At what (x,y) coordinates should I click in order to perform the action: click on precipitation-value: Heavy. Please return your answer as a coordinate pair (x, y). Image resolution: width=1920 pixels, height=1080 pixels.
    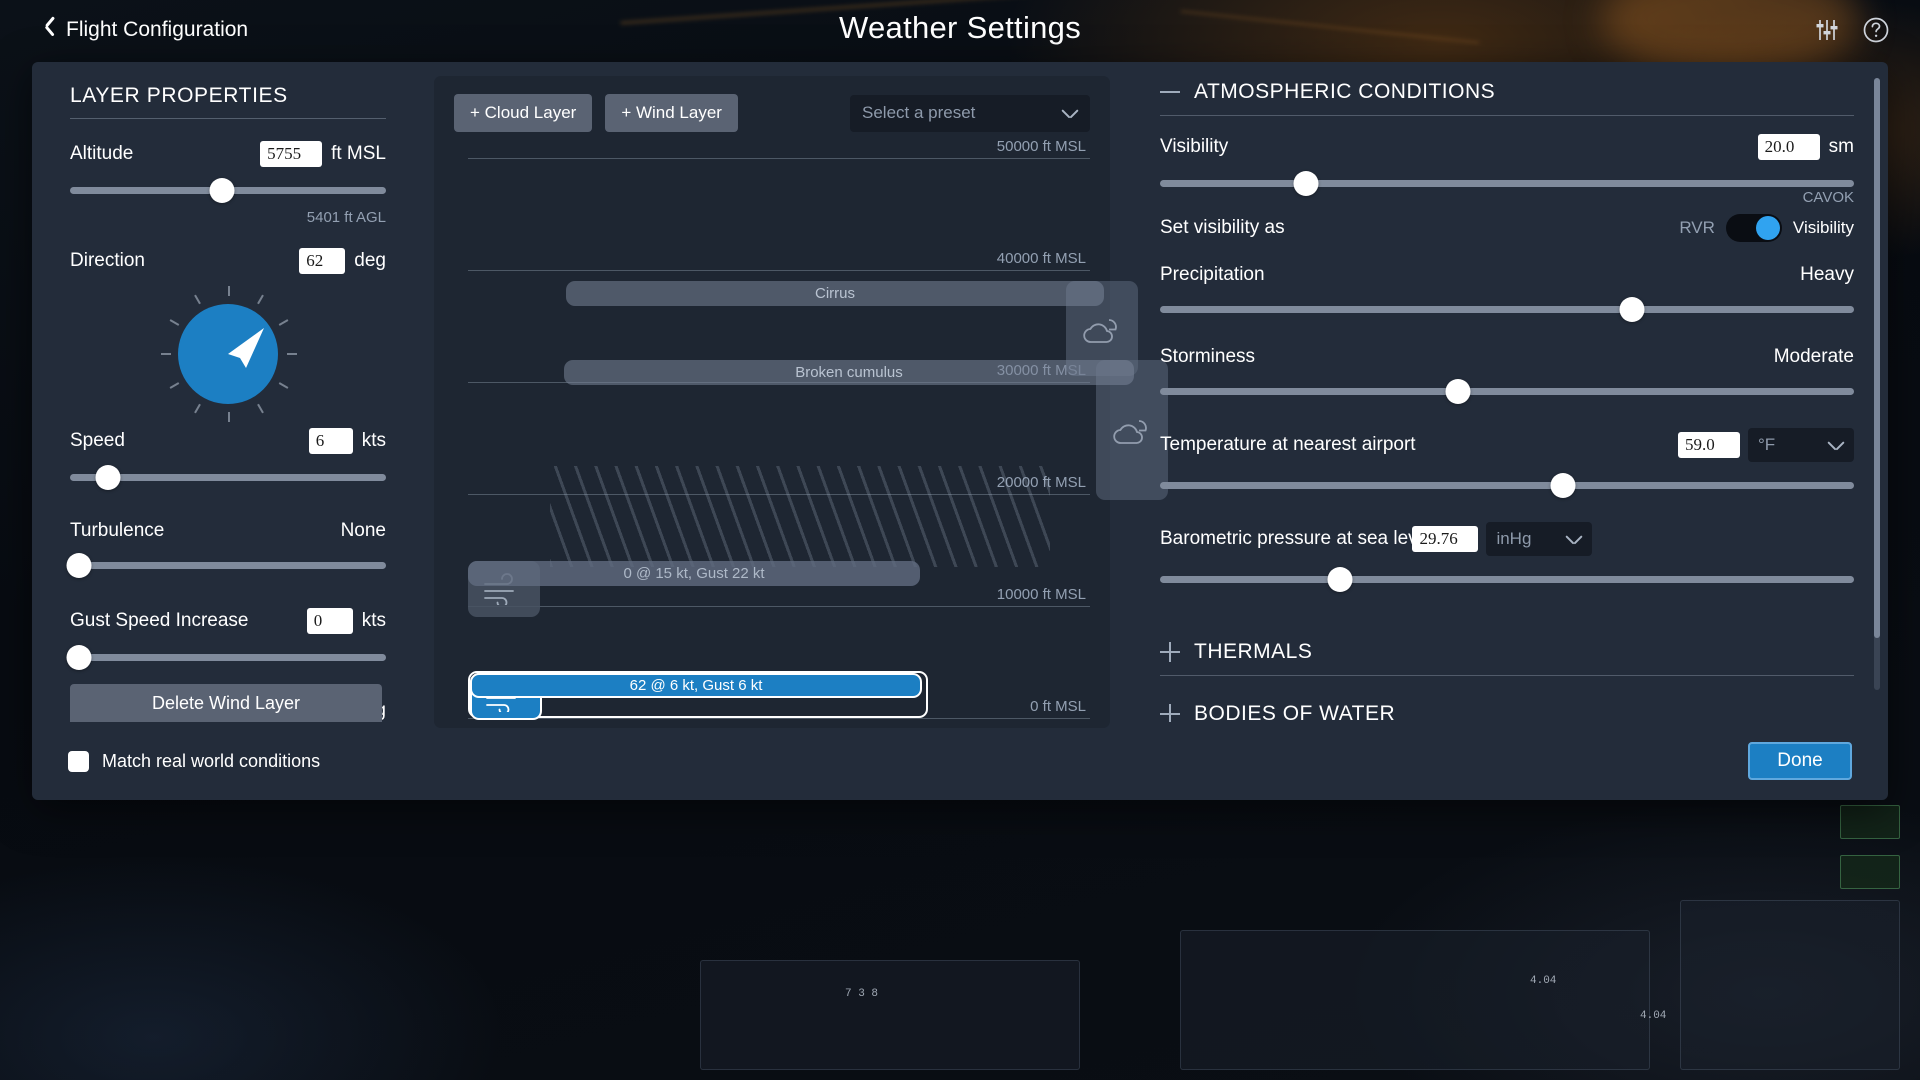
    Looking at the image, I should click on (1827, 274).